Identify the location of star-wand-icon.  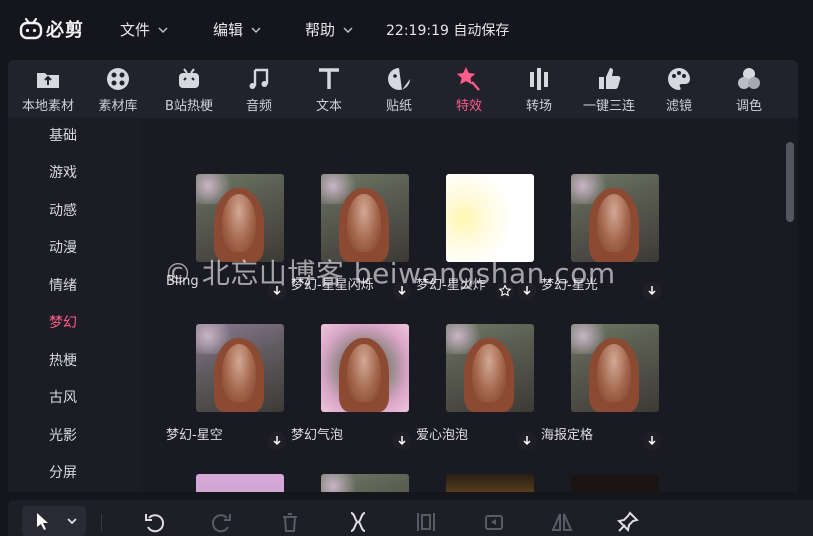
(468, 79).